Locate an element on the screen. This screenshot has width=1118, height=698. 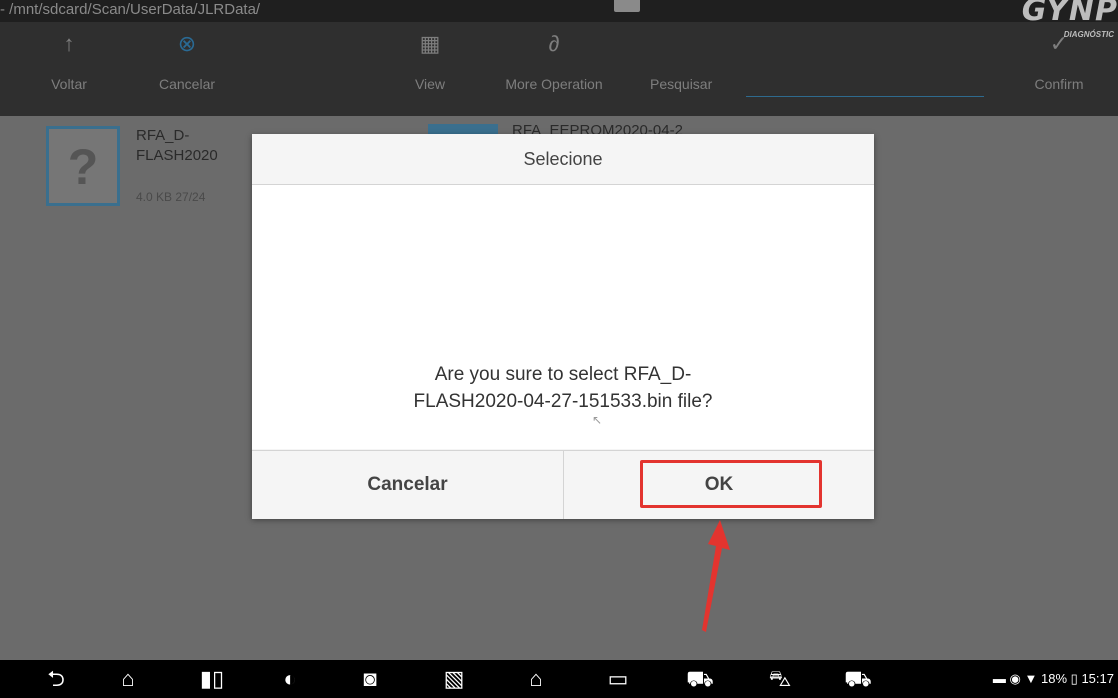
brand-logo: GYNP DIAGNÓSTIC is located at coordinates (1069, 30).